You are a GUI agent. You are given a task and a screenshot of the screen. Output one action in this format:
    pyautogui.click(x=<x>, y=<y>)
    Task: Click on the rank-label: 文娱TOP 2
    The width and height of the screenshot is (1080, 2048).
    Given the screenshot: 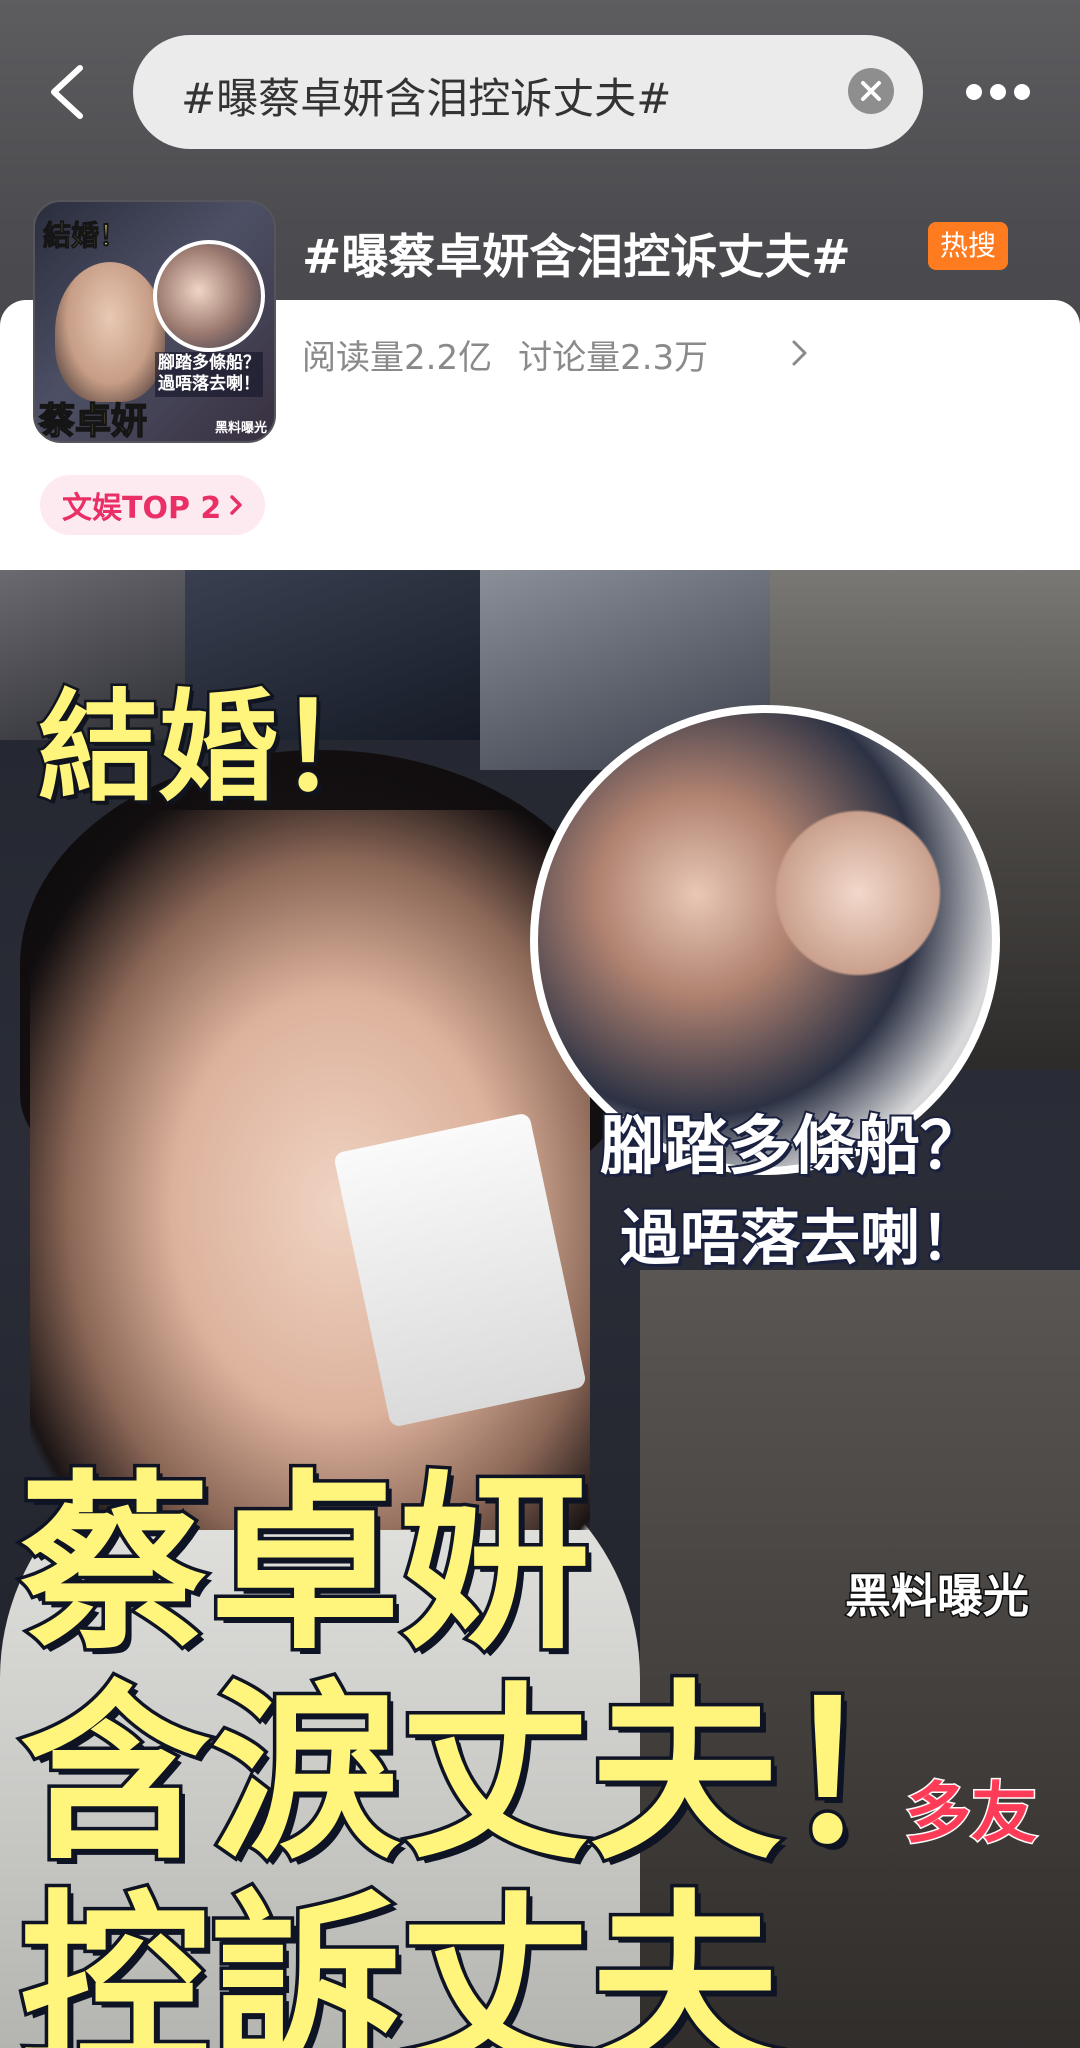 What is the action you would take?
    pyautogui.click(x=142, y=508)
    